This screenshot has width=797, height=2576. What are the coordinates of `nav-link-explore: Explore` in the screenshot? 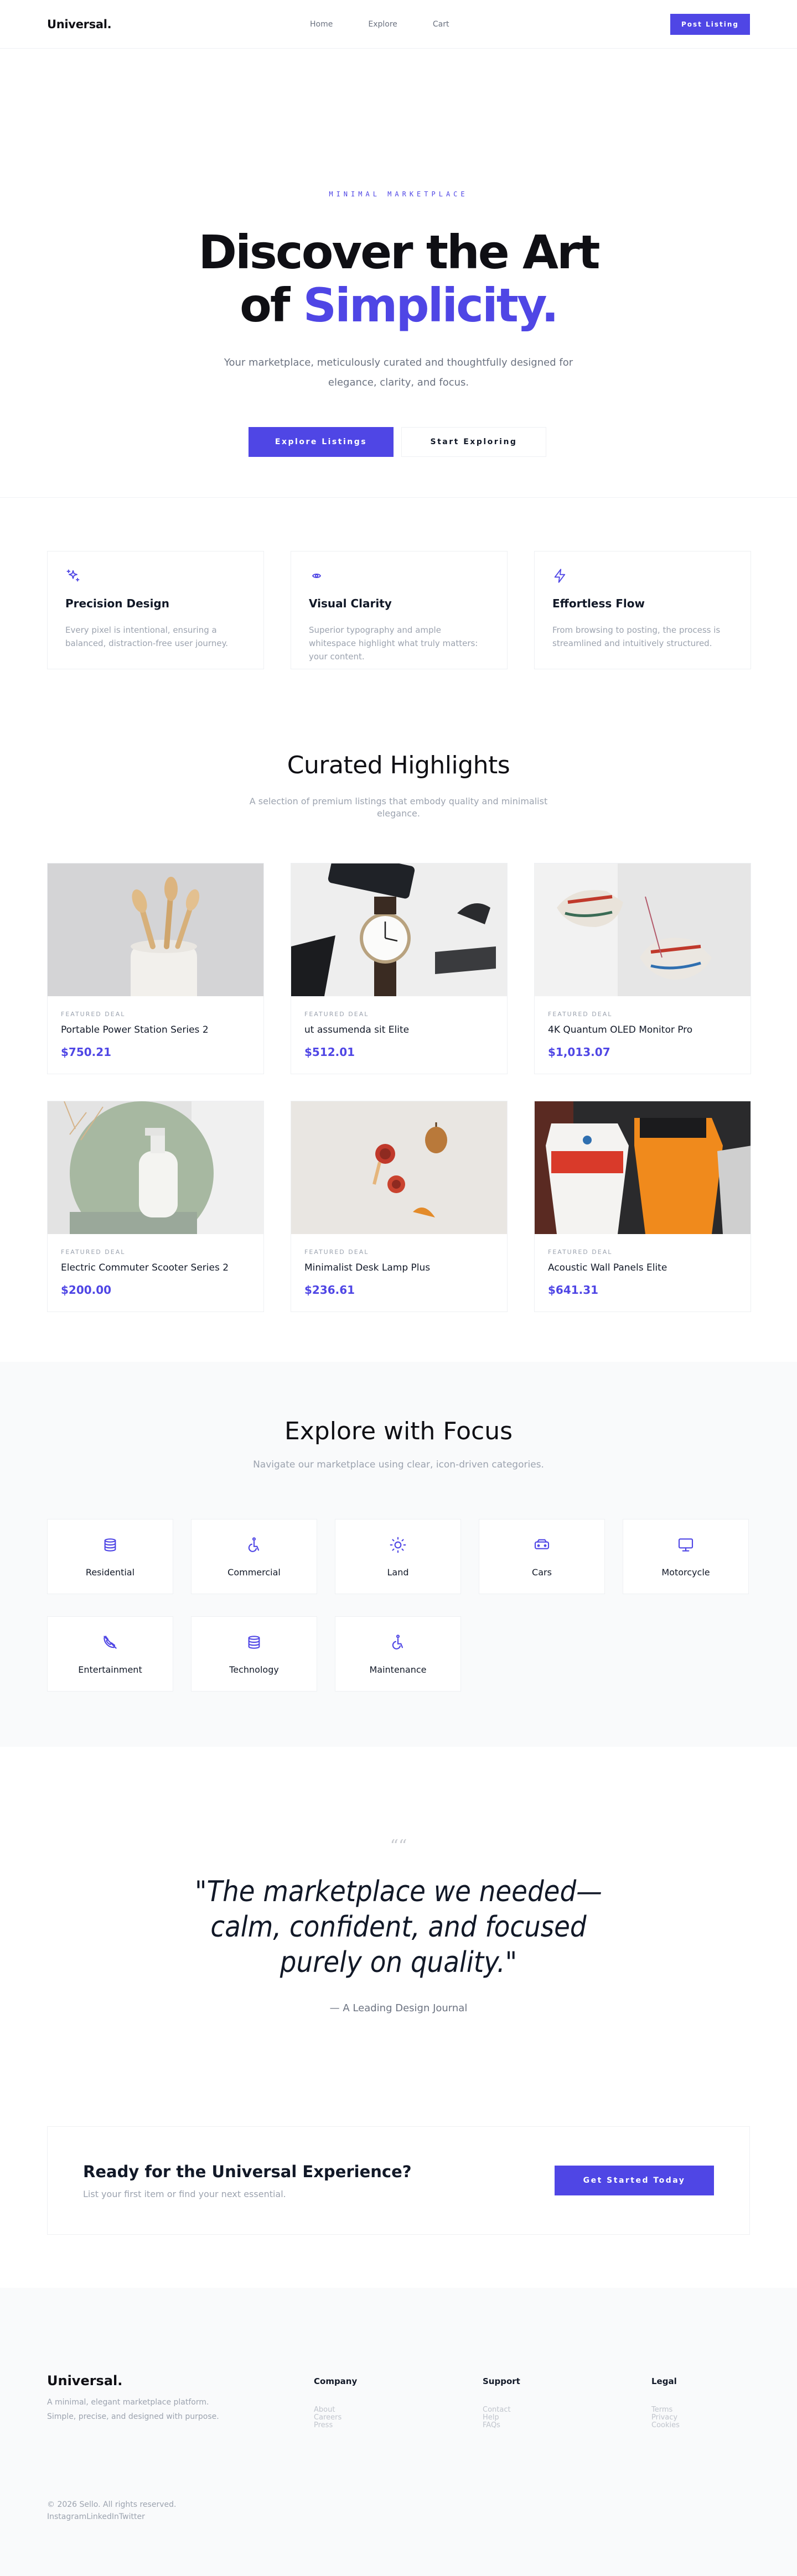 It's located at (383, 24).